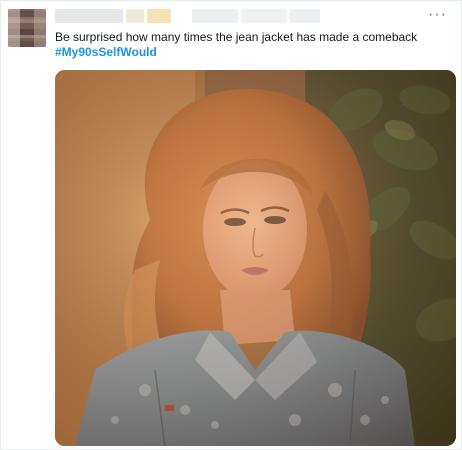 This screenshot has height=450, width=462. Describe the element at coordinates (187, 16) in the screenshot. I see `author-name-blurred` at that location.